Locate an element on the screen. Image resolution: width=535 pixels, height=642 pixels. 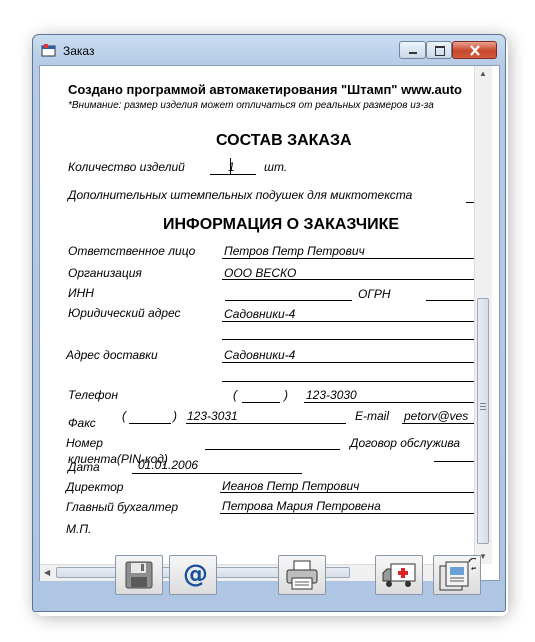
vertical-scrollbar: ▲ ▼ is located at coordinates (483, 315).